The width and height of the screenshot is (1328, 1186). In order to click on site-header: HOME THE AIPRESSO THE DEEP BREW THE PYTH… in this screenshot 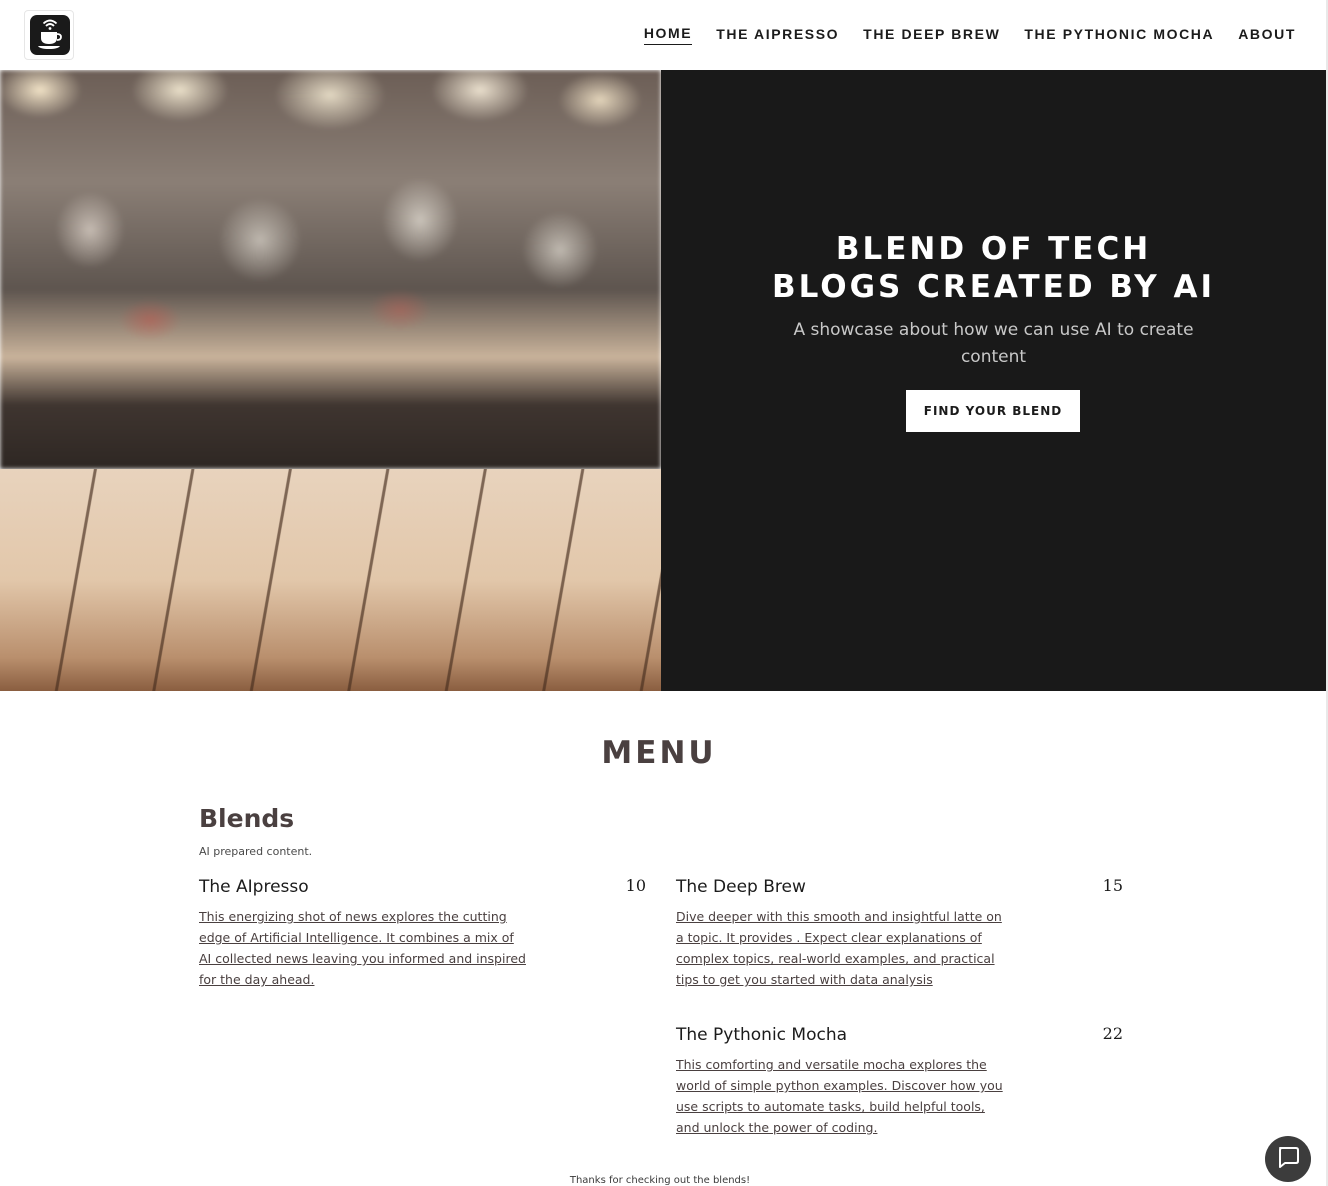, I will do `click(663, 35)`.